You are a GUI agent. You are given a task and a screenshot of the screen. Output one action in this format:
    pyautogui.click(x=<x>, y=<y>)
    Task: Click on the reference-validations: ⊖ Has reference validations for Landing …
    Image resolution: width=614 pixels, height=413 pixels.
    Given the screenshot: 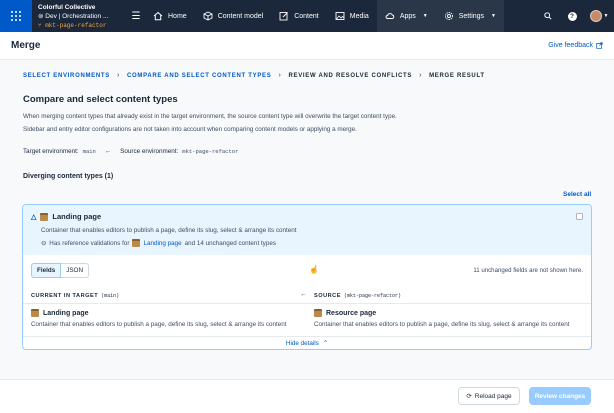 What is the action you would take?
    pyautogui.click(x=307, y=243)
    